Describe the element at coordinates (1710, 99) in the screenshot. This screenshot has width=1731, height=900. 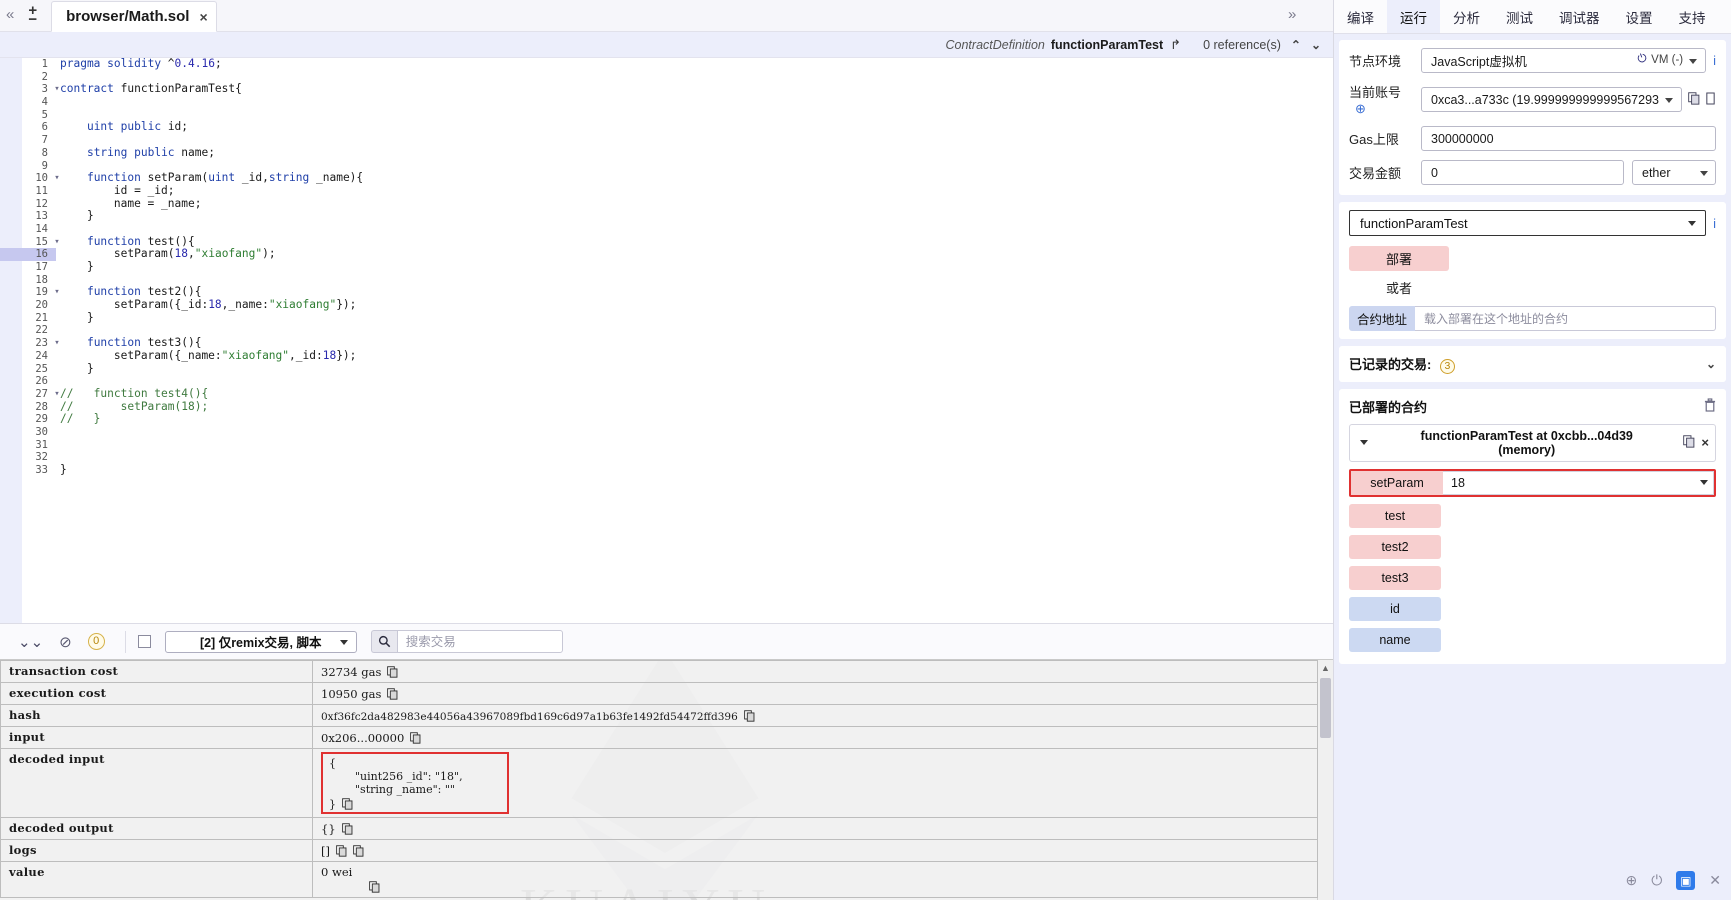
I see `edit-icon` at that location.